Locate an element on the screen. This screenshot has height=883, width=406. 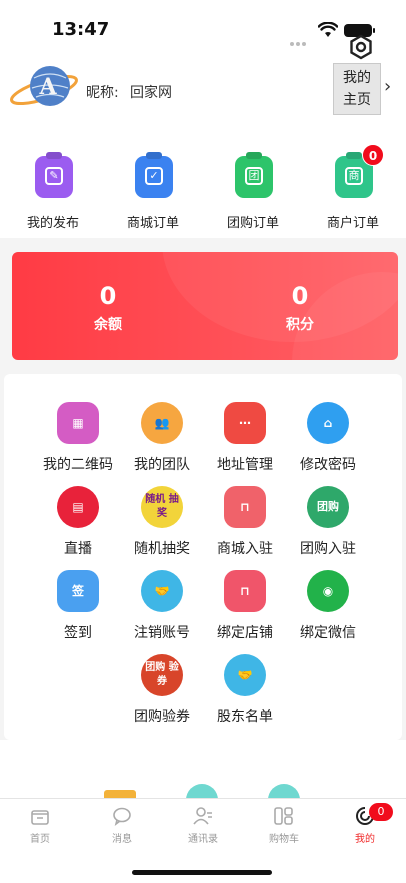
clipboard-check-icon: ✓ is located at coordinates (154, 177).